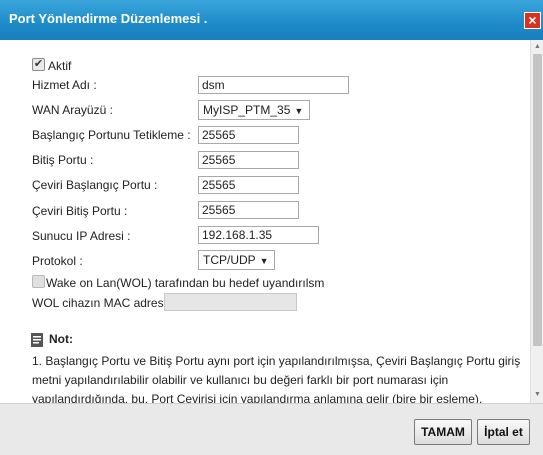 This screenshot has width=543, height=455. What do you see at coordinates (271, 429) in the screenshot?
I see `dialog-footer: TAMAM İptal et` at bounding box center [271, 429].